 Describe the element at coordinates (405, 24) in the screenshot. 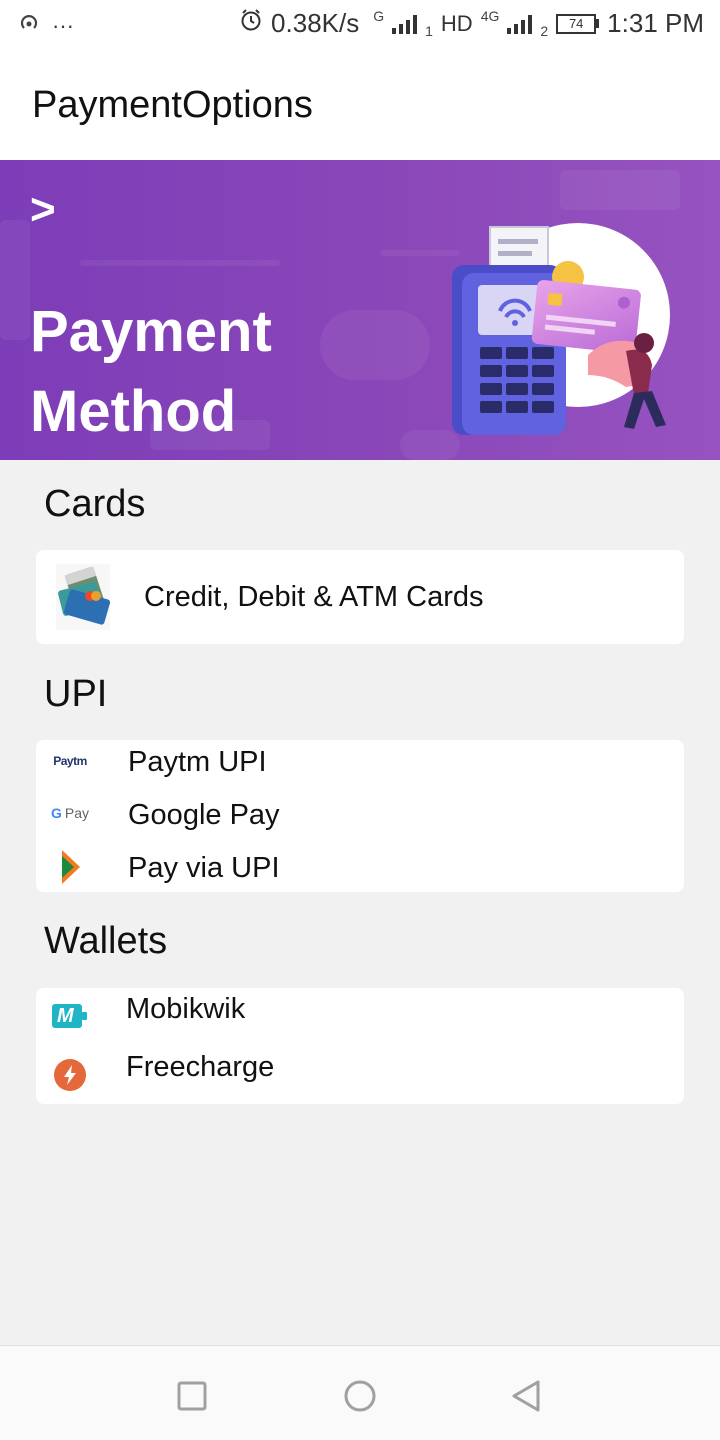

I see `signal-1-icon` at that location.